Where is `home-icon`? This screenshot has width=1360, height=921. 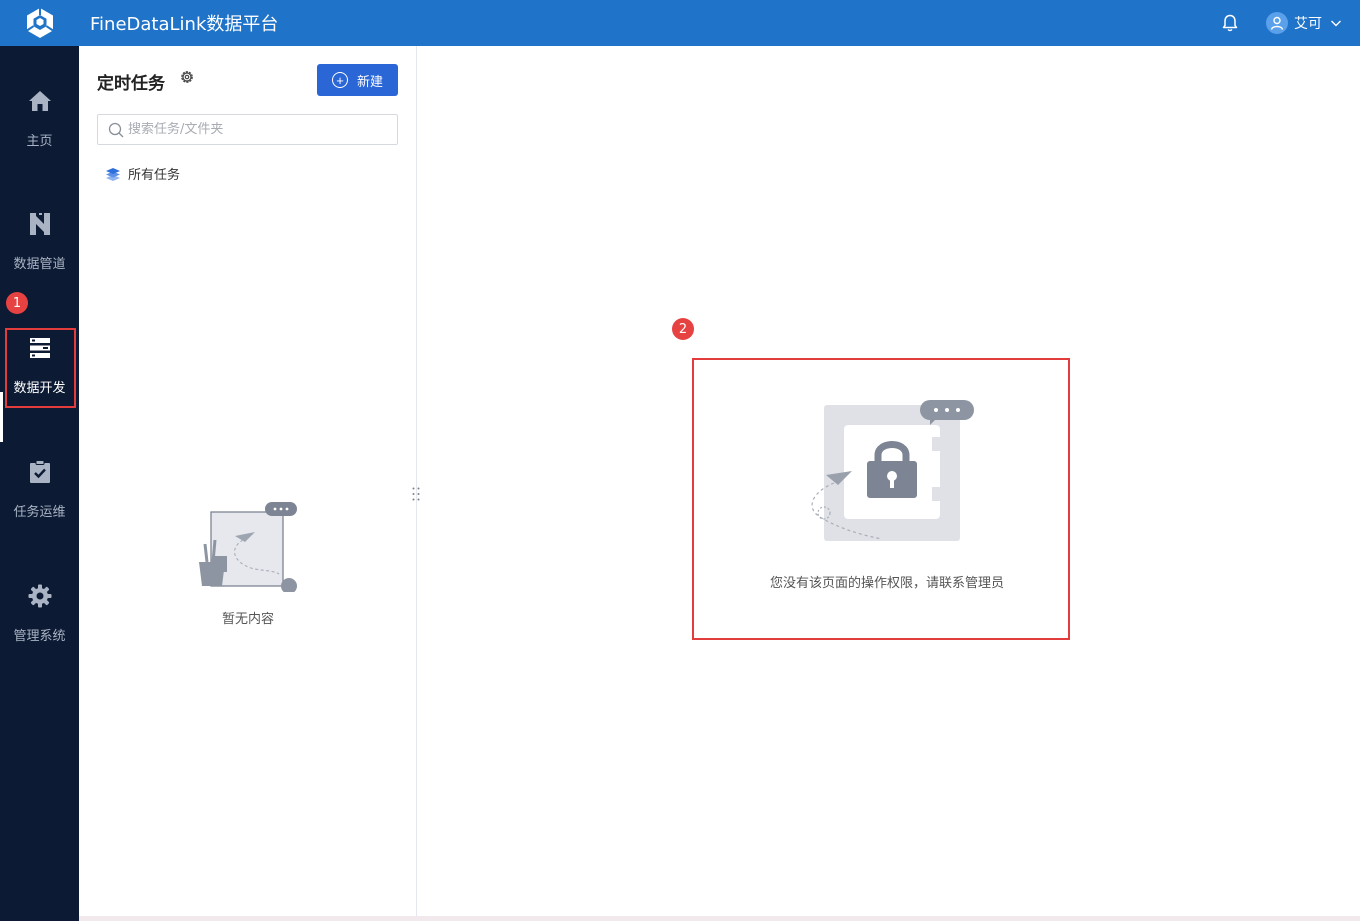
home-icon is located at coordinates (40, 101).